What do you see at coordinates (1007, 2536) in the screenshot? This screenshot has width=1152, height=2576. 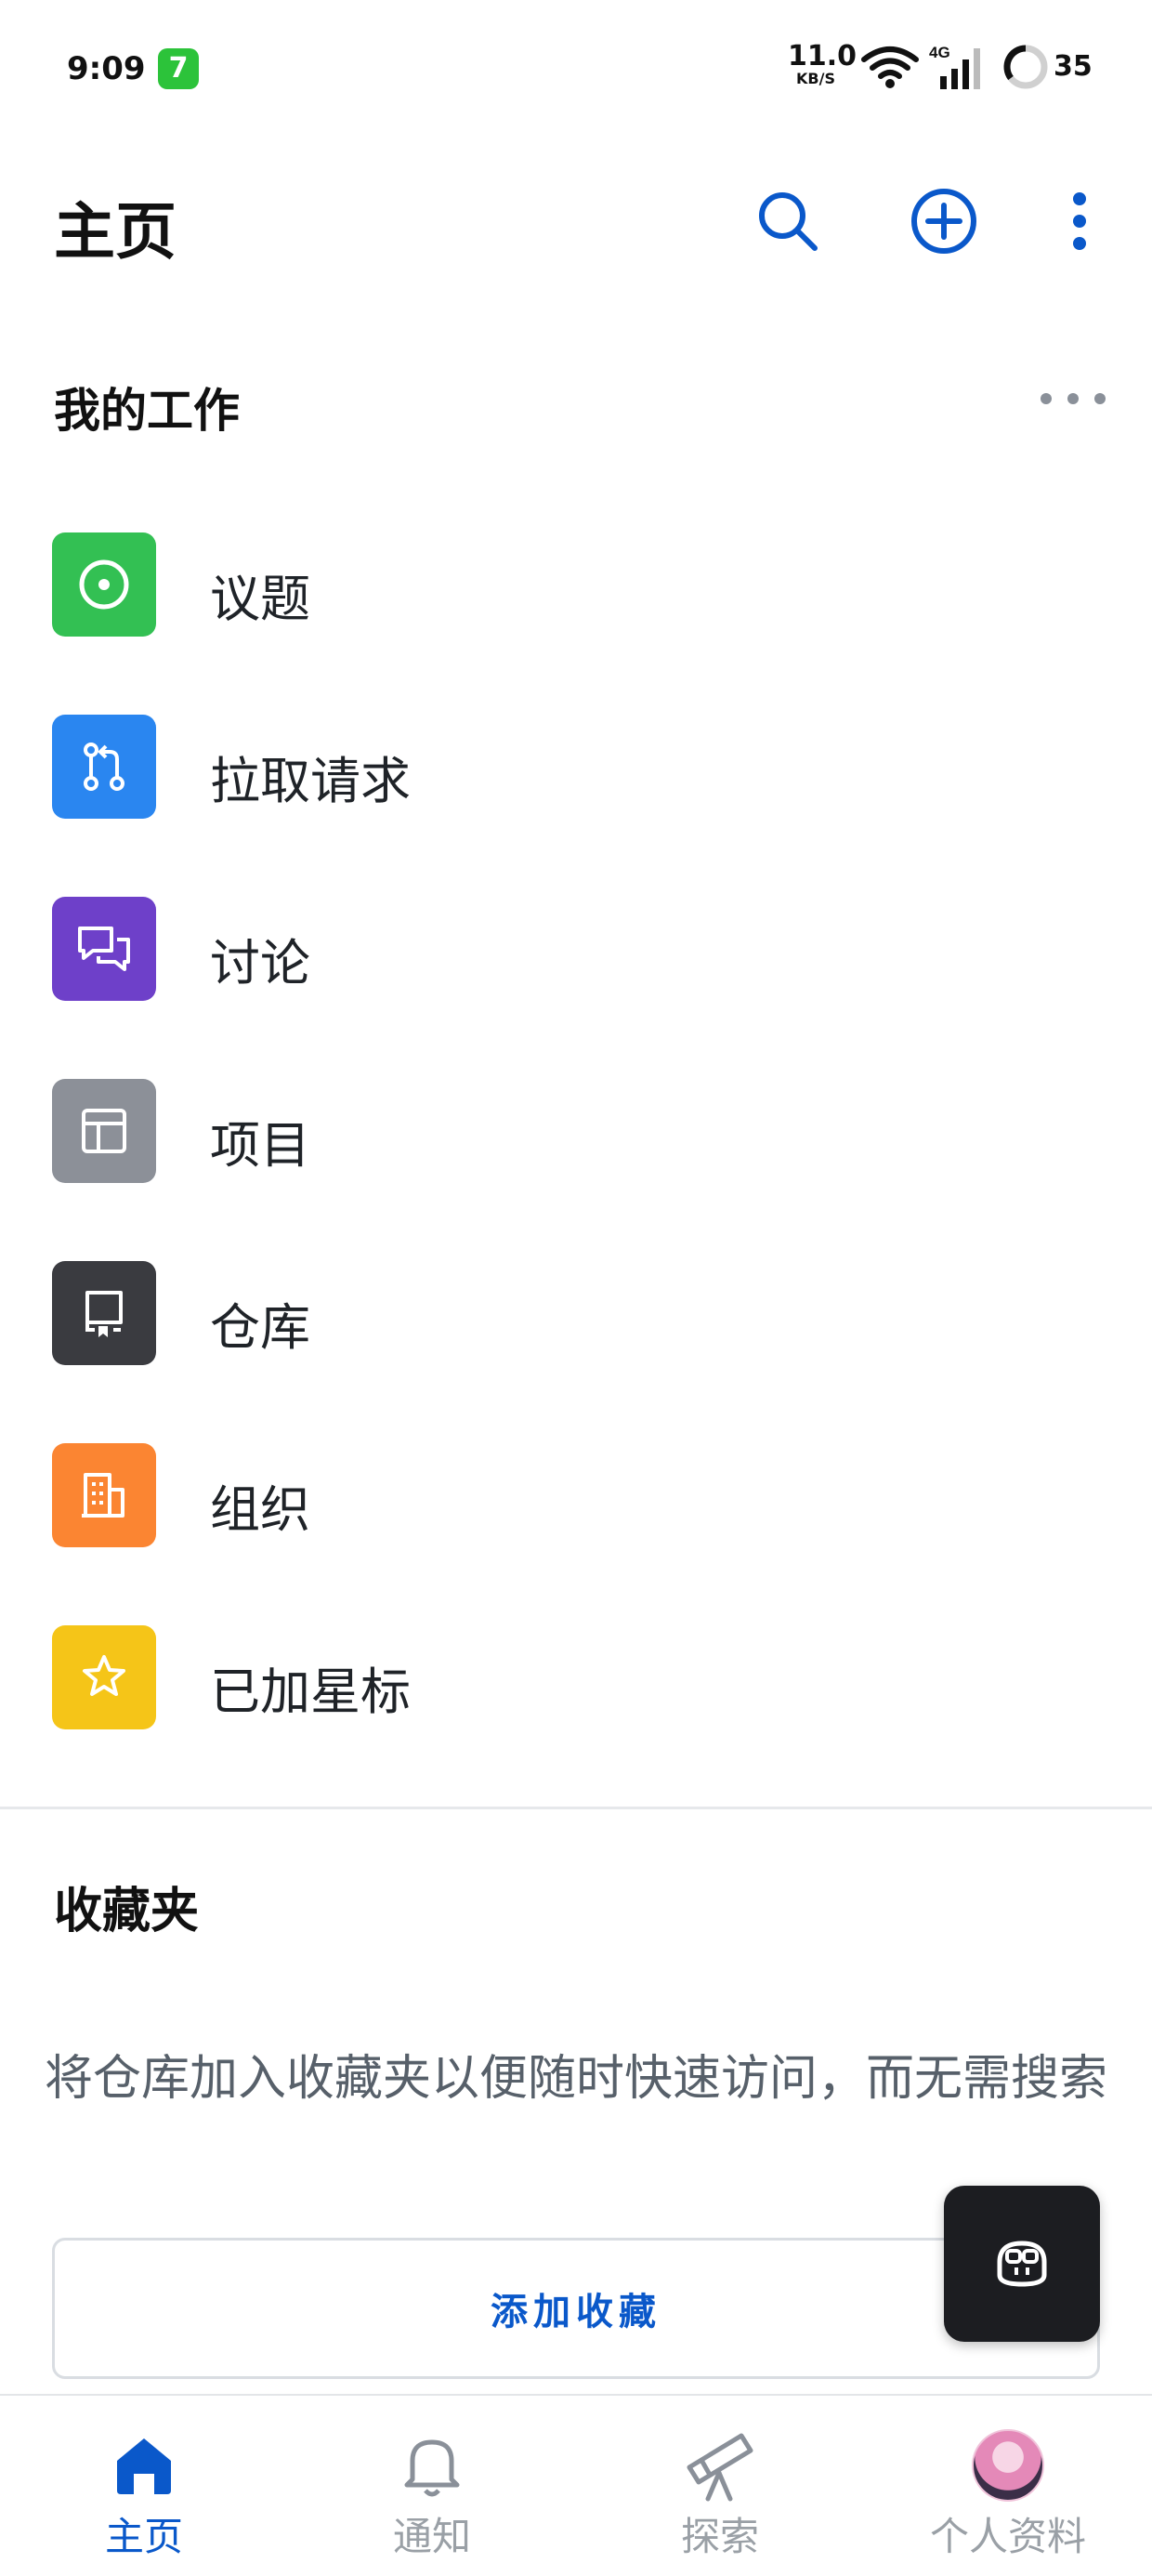 I see `nav-label: 个人资料` at bounding box center [1007, 2536].